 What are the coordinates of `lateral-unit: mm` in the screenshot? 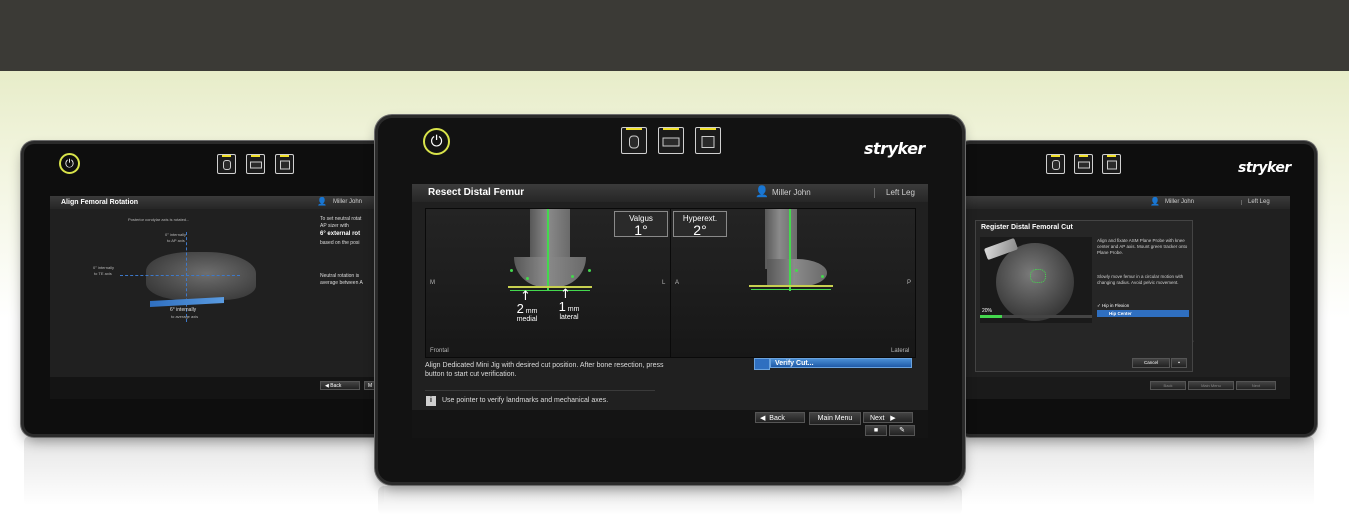 It's located at (573, 309).